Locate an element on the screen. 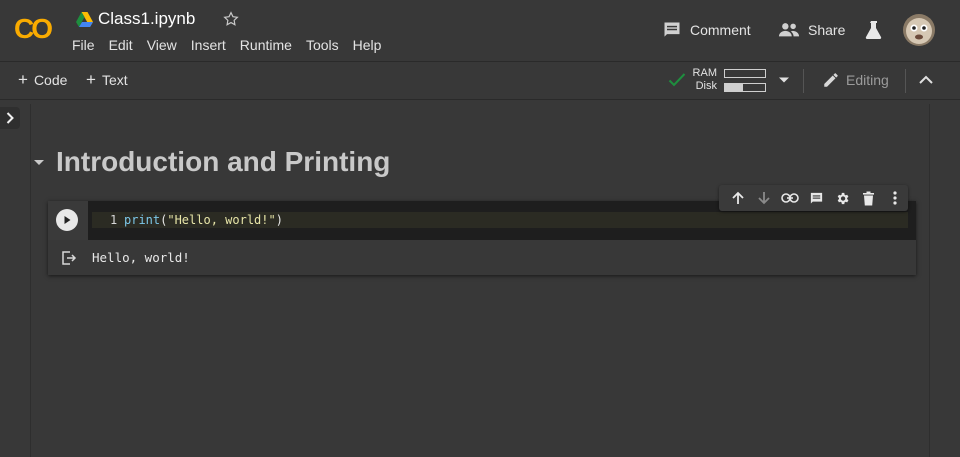  add-code-label: Code is located at coordinates (50, 80).